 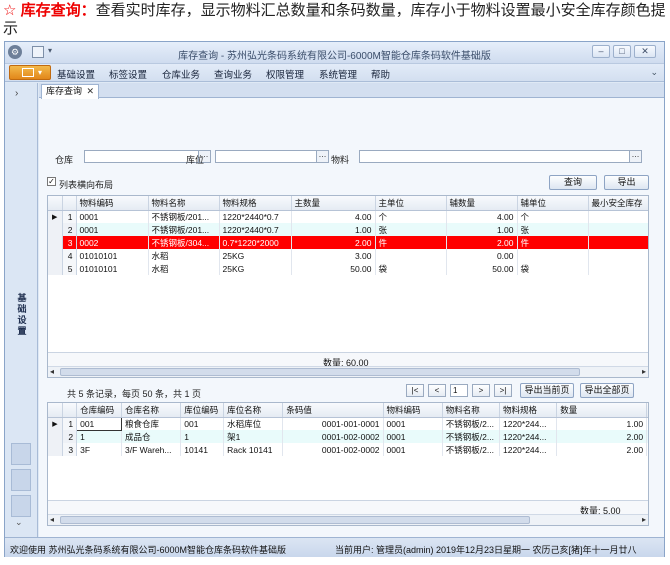 I want to click on expand-nav-icon: ›, so click(x=16, y=93).